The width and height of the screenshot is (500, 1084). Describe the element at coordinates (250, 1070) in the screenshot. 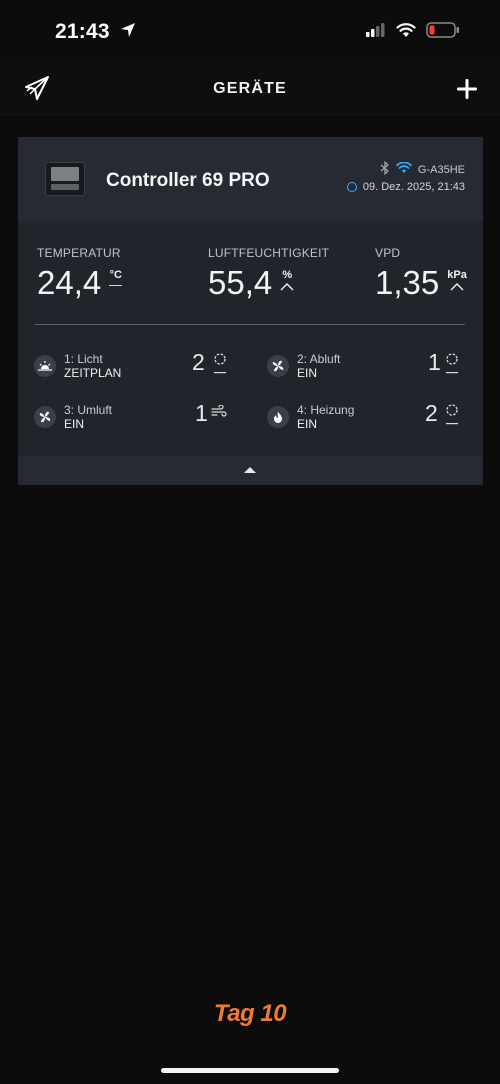

I see `home-indicator` at that location.